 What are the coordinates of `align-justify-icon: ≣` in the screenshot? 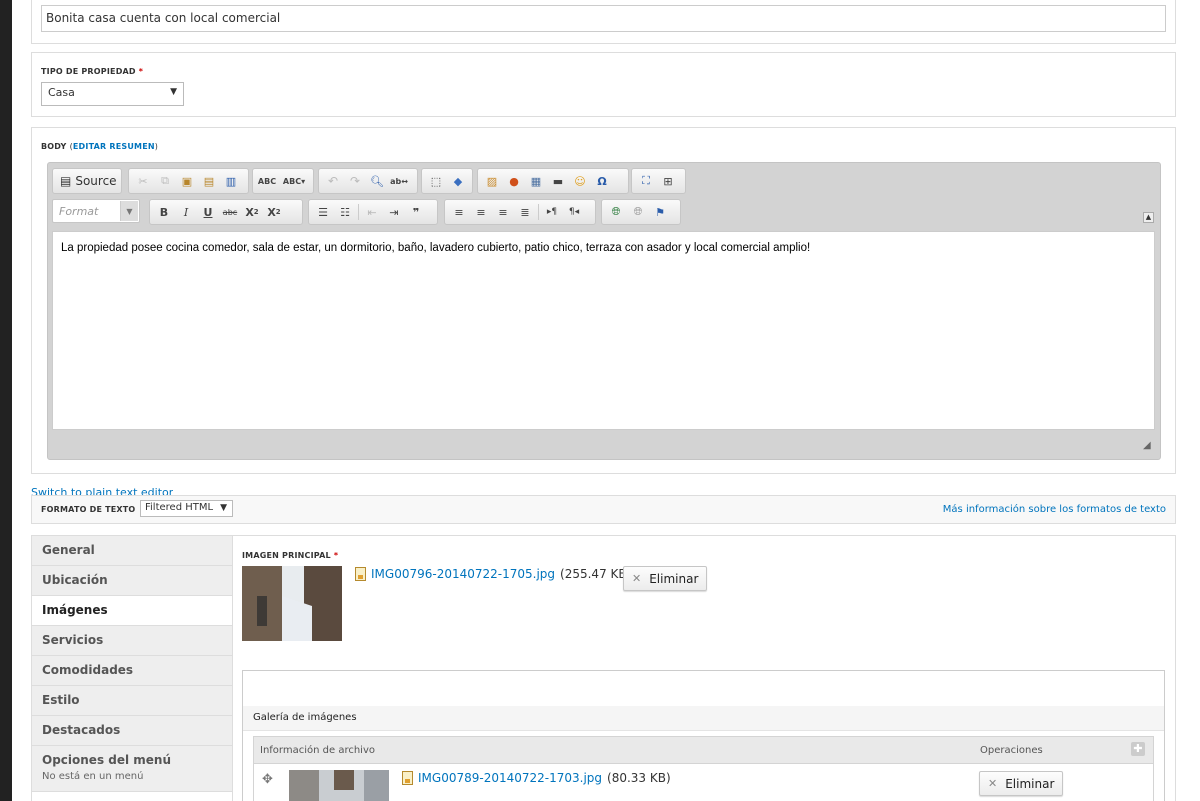 It's located at (525, 212).